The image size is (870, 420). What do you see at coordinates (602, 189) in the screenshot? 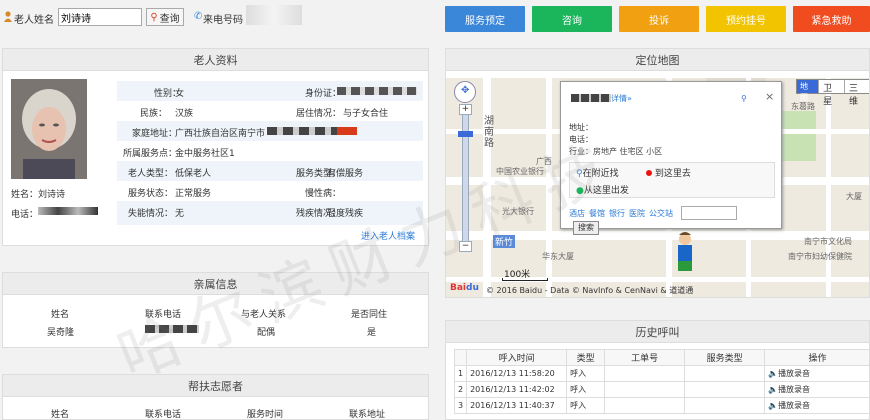
I see `from-here-button: ●从这里出发` at bounding box center [602, 189].